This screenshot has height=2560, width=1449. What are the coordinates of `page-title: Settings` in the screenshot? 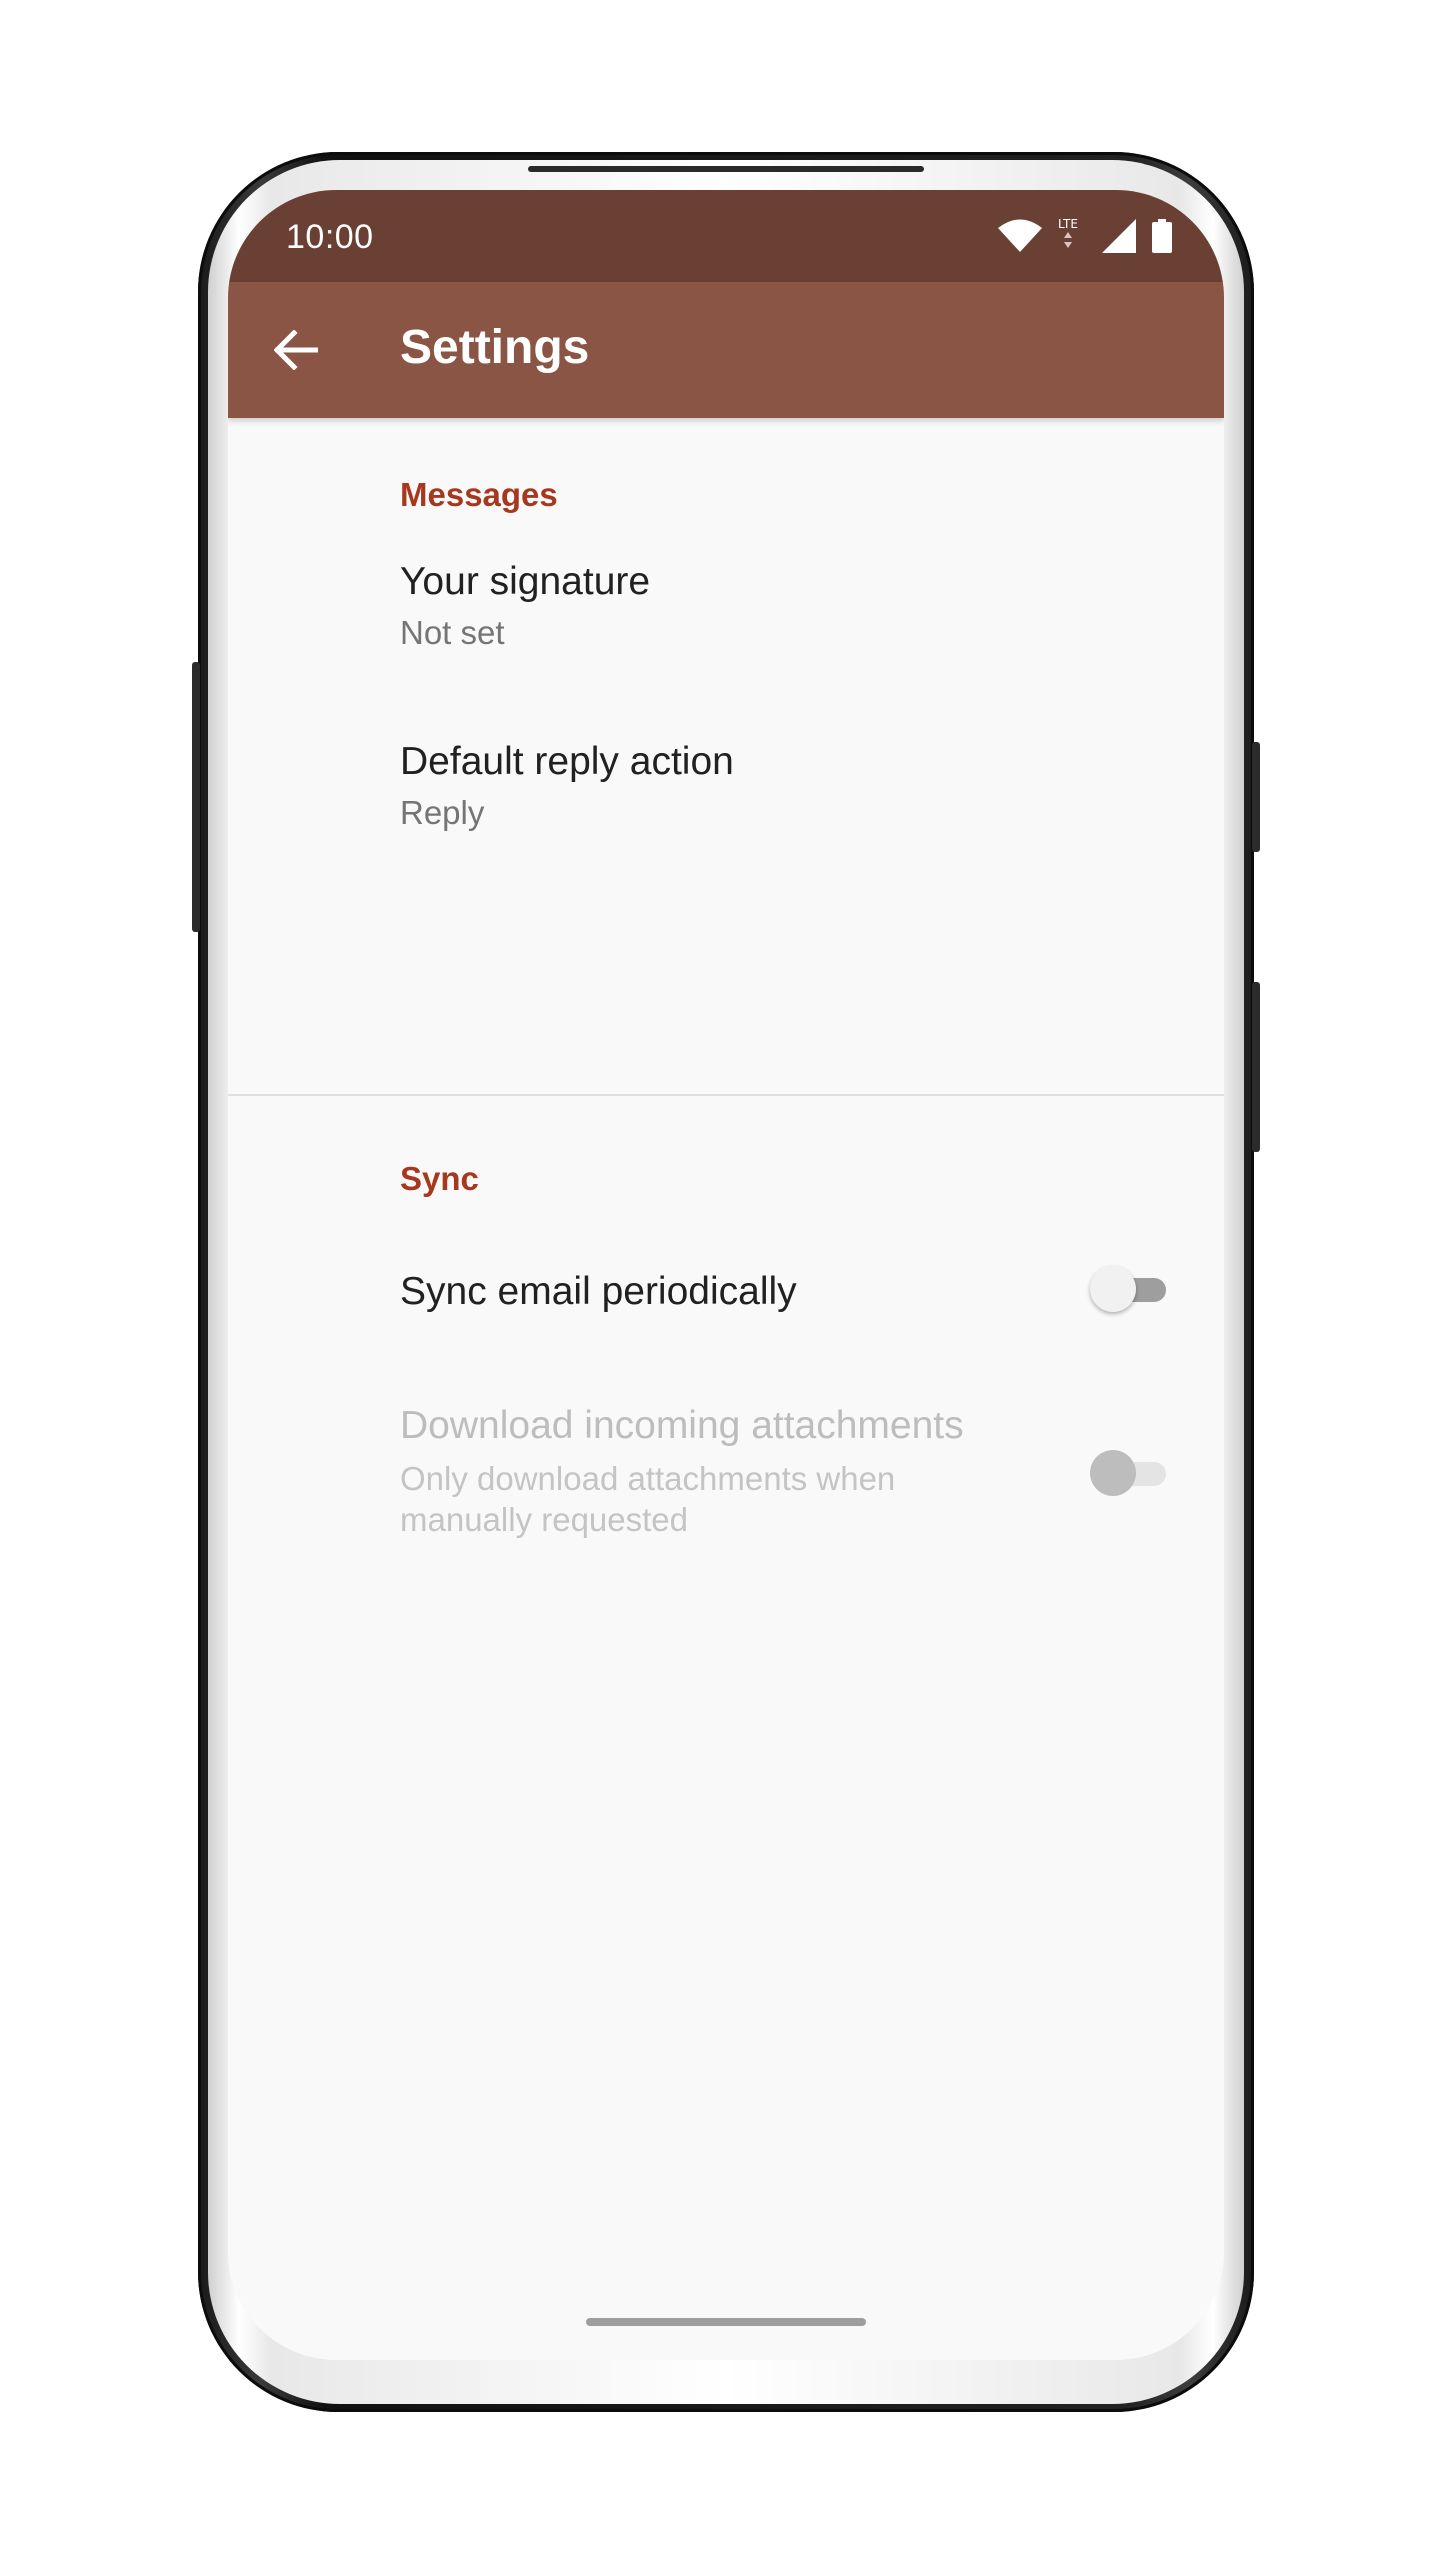 It's located at (495, 347).